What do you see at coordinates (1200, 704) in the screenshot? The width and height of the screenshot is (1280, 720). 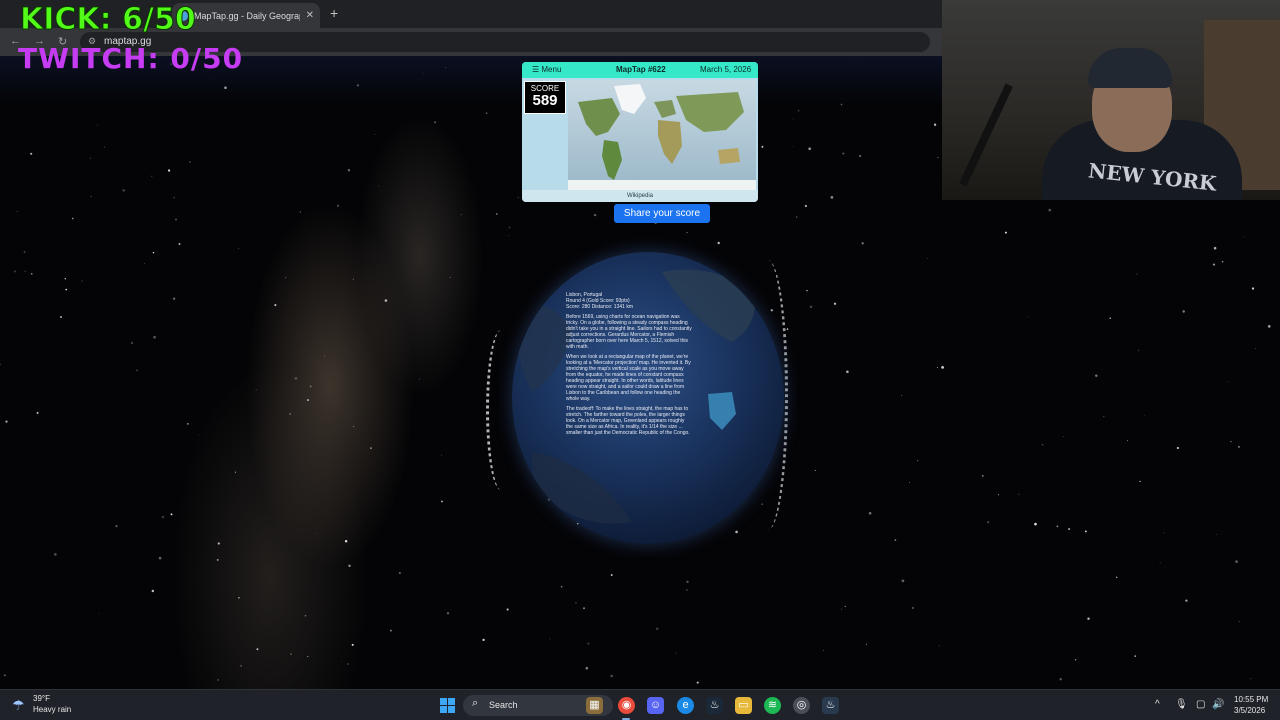 I see `network-icon: ▢` at bounding box center [1200, 704].